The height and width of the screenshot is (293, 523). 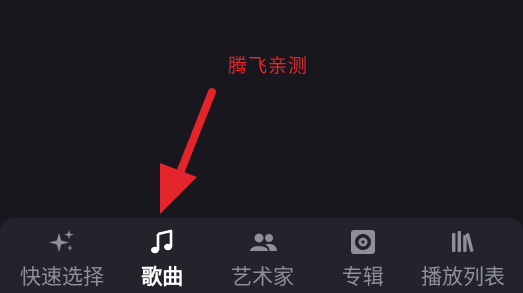 What do you see at coordinates (62, 242) in the screenshot?
I see `sparkles-icon` at bounding box center [62, 242].